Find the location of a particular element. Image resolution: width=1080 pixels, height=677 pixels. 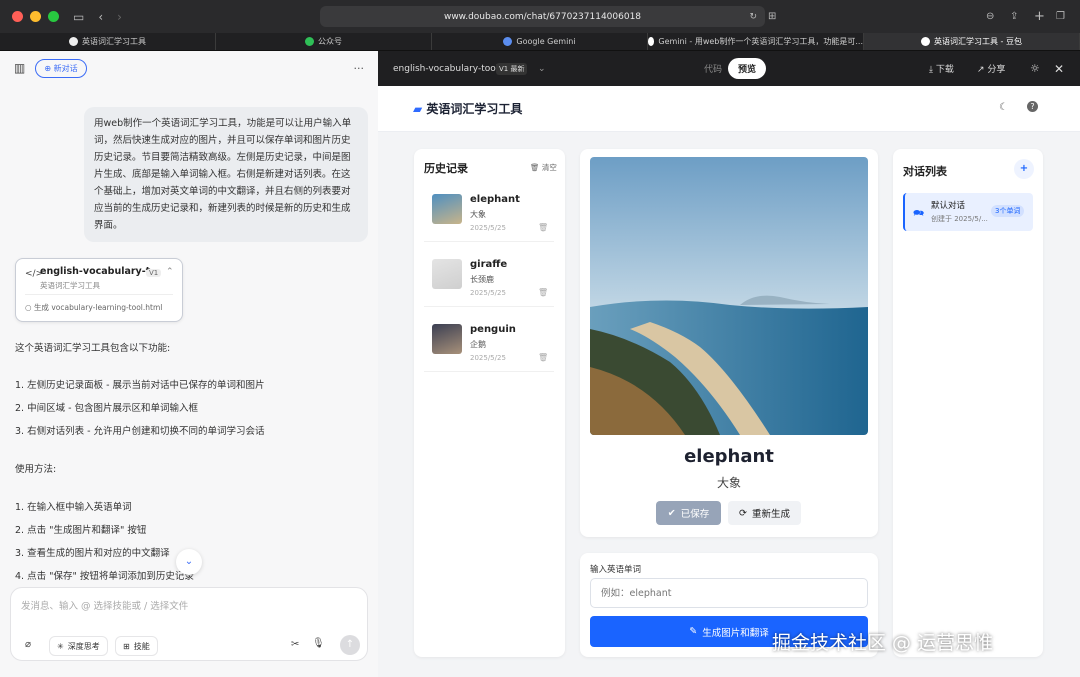

history-word: penguin is located at coordinates (493, 329).